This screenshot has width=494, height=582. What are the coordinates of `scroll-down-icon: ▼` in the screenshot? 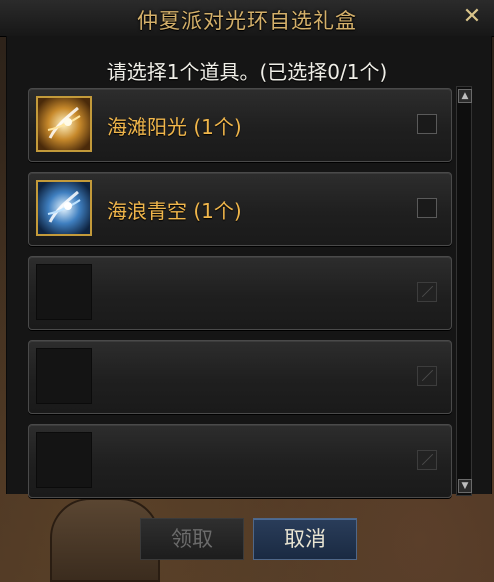 It's located at (465, 486).